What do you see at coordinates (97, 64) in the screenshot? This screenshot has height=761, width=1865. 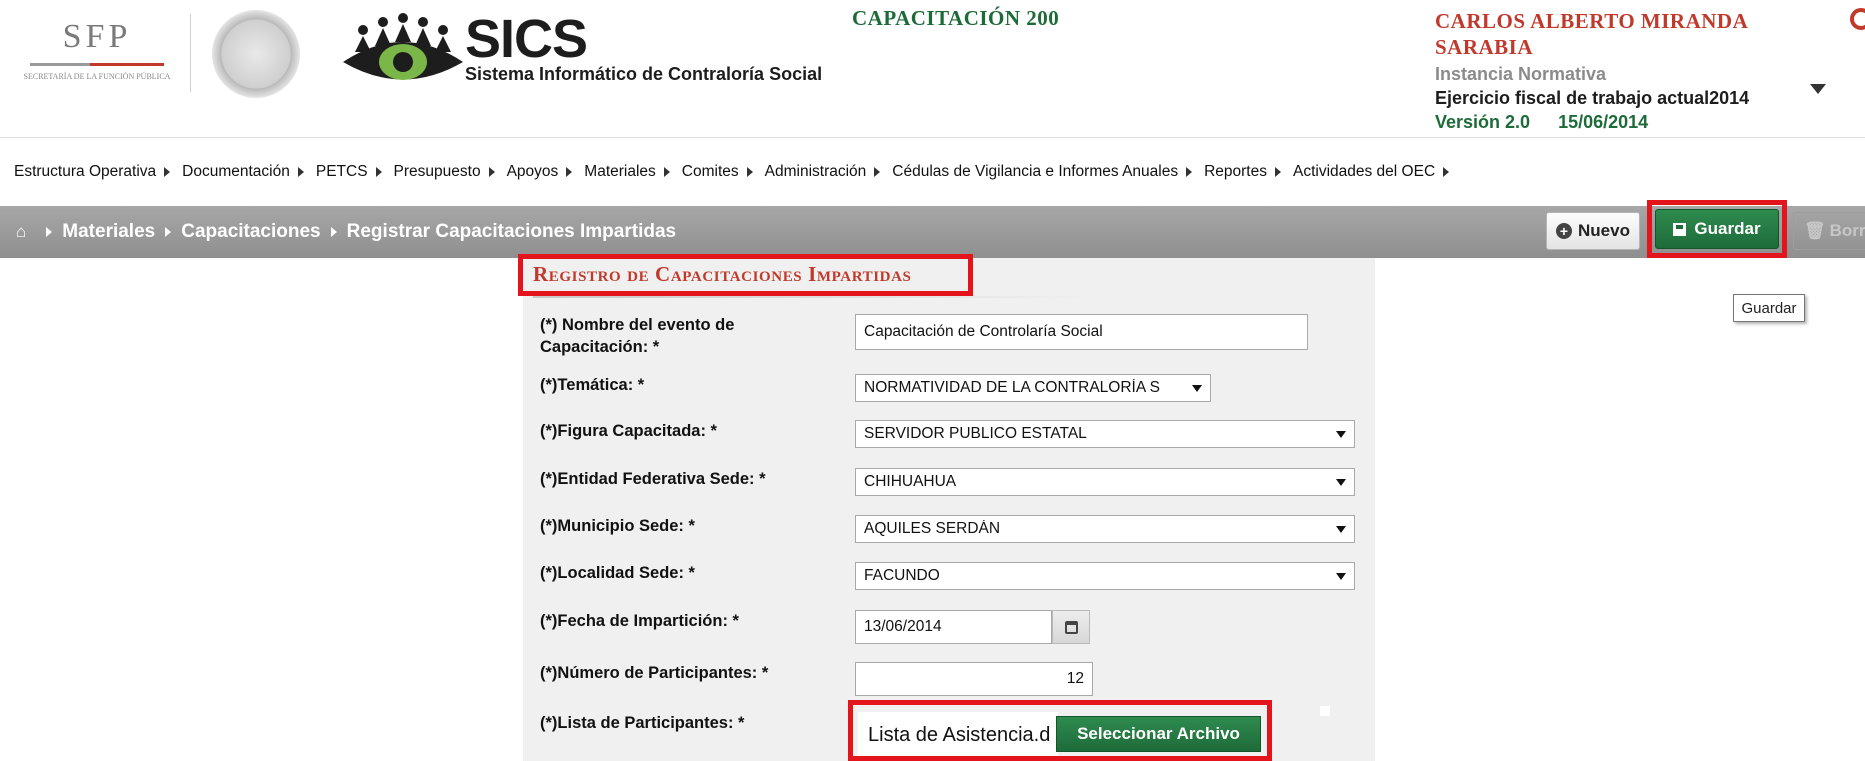 I see `sfp-logo-bar` at bounding box center [97, 64].